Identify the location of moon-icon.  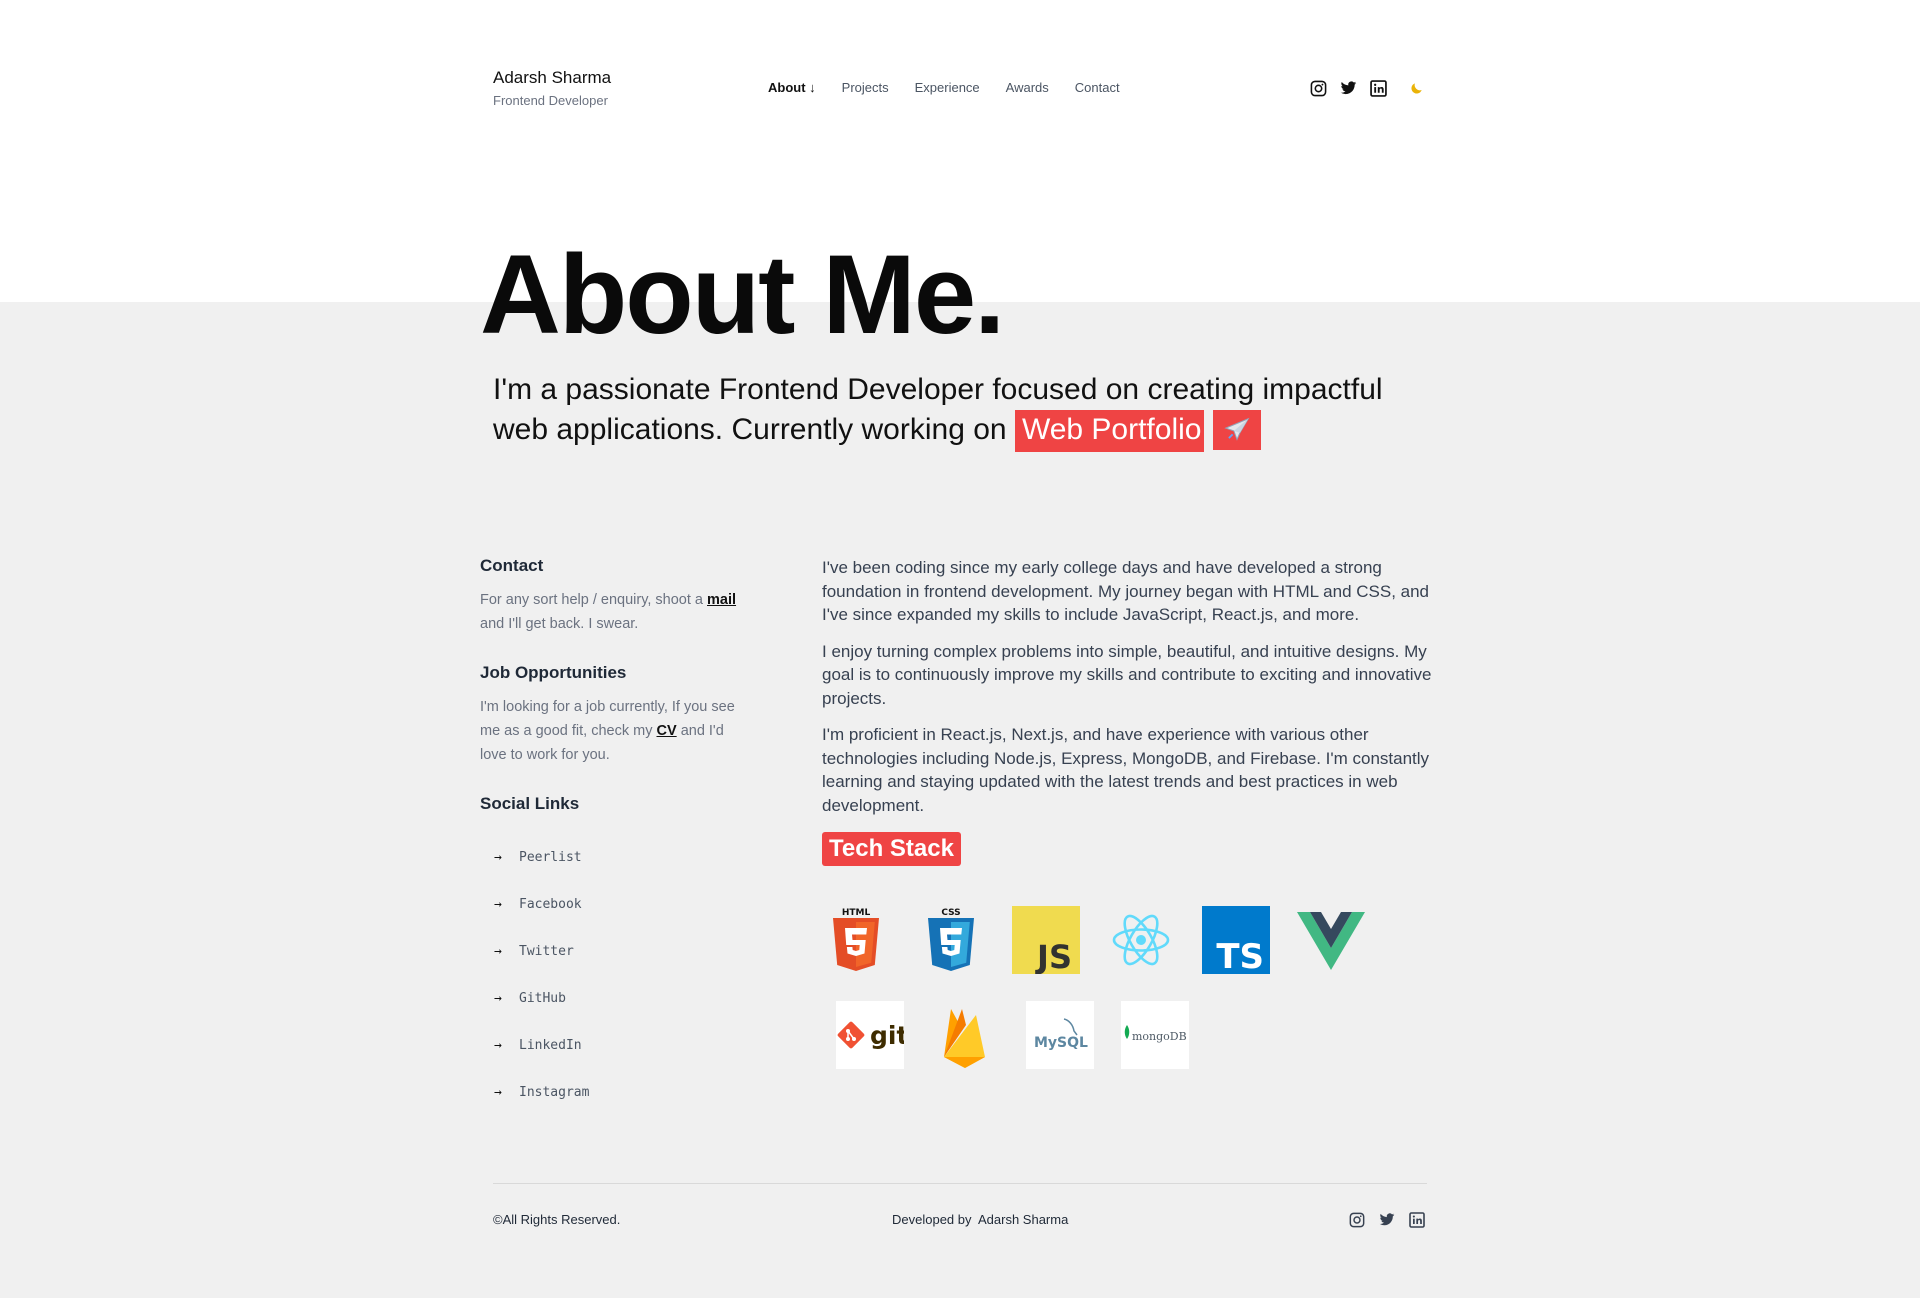
(1417, 88).